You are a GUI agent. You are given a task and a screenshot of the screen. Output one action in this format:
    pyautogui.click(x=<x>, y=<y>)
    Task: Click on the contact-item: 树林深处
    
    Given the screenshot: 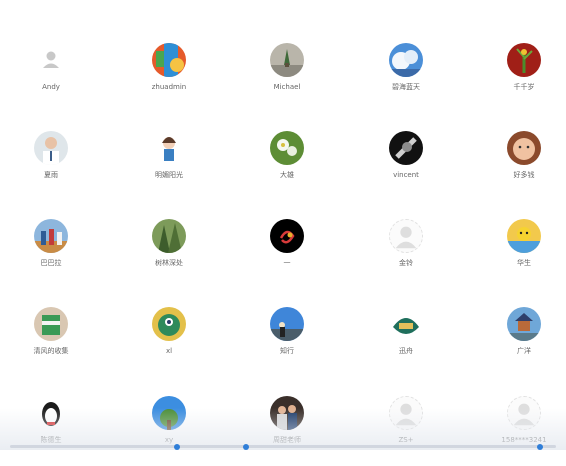 What is the action you would take?
    pyautogui.click(x=169, y=254)
    